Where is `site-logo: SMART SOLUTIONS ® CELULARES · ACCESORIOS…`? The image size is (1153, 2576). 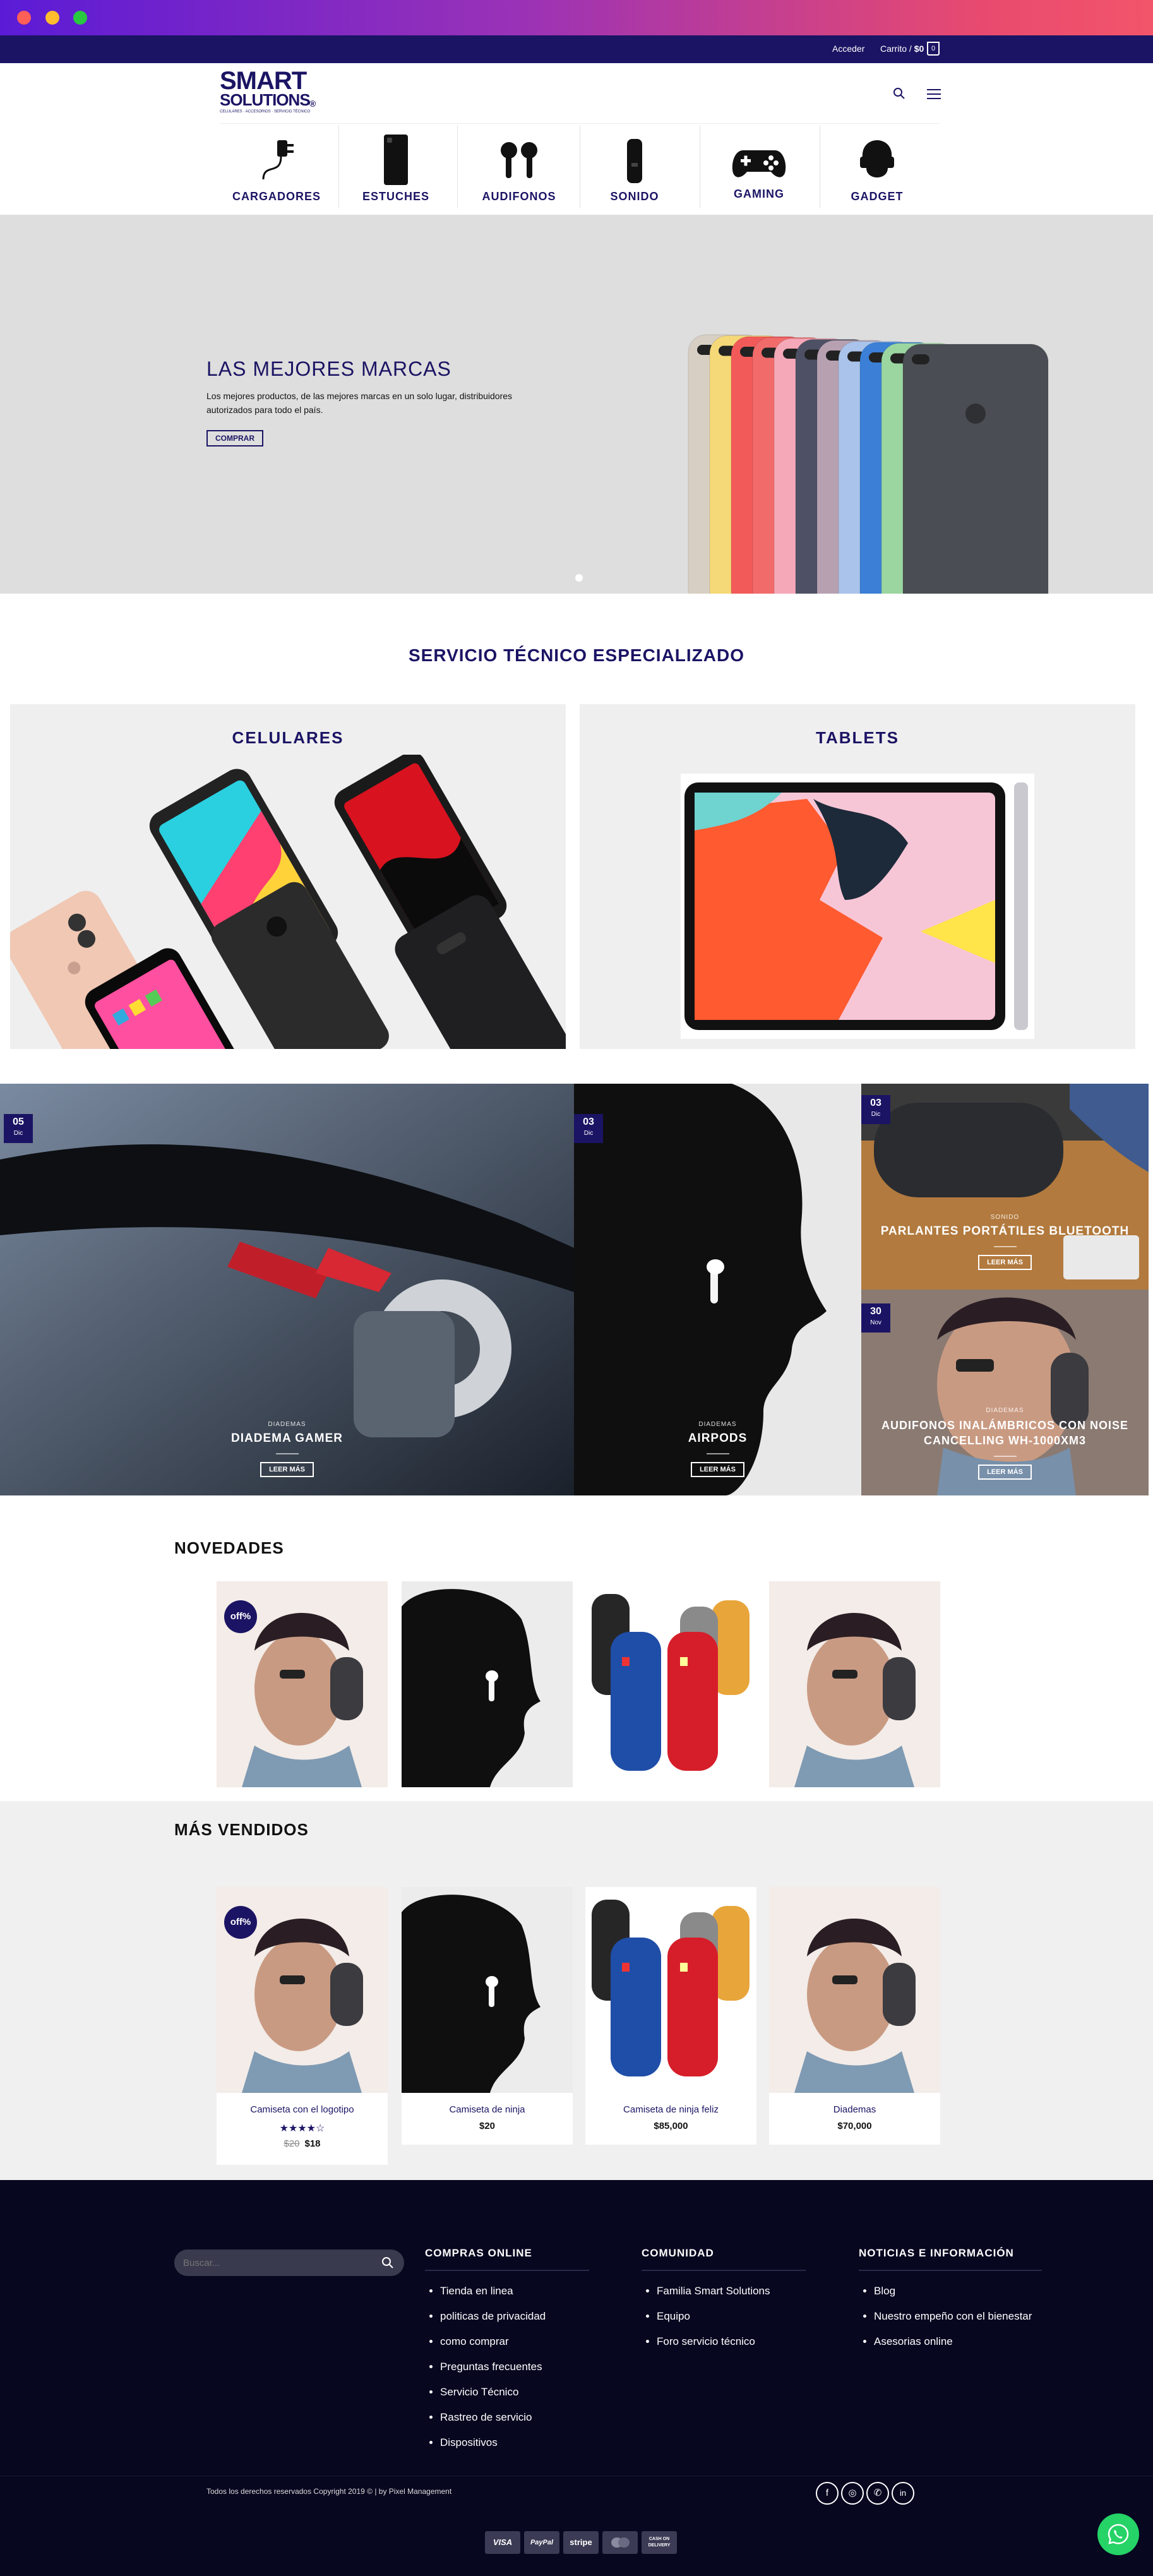
site-logo: SMART SOLUTIONS ® CELULARES · ACCESORIOS… is located at coordinates (273, 93).